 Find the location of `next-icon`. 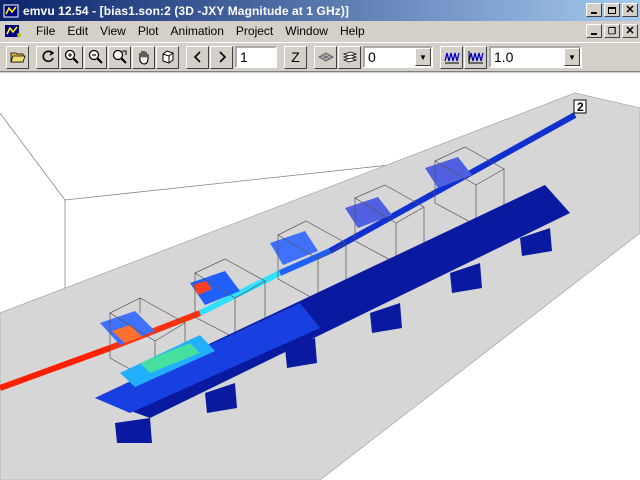

next-icon is located at coordinates (222, 57).